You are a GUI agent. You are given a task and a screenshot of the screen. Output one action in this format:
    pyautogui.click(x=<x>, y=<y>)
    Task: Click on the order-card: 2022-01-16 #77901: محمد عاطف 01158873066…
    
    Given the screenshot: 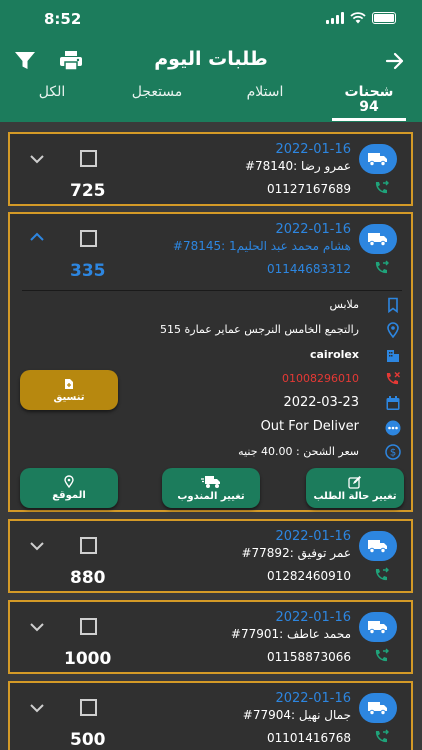 What is the action you would take?
    pyautogui.click(x=210, y=637)
    